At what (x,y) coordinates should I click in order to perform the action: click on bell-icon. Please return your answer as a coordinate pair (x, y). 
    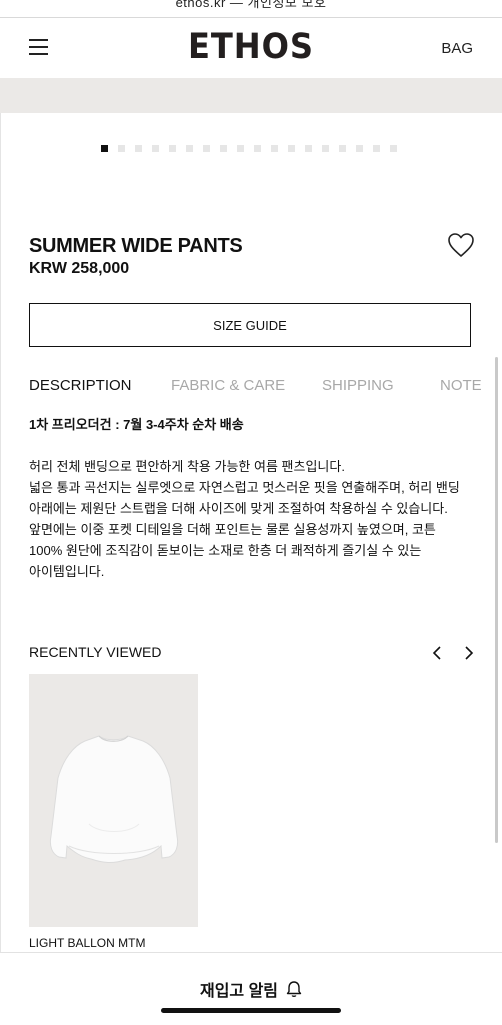
    Looking at the image, I should click on (294, 989).